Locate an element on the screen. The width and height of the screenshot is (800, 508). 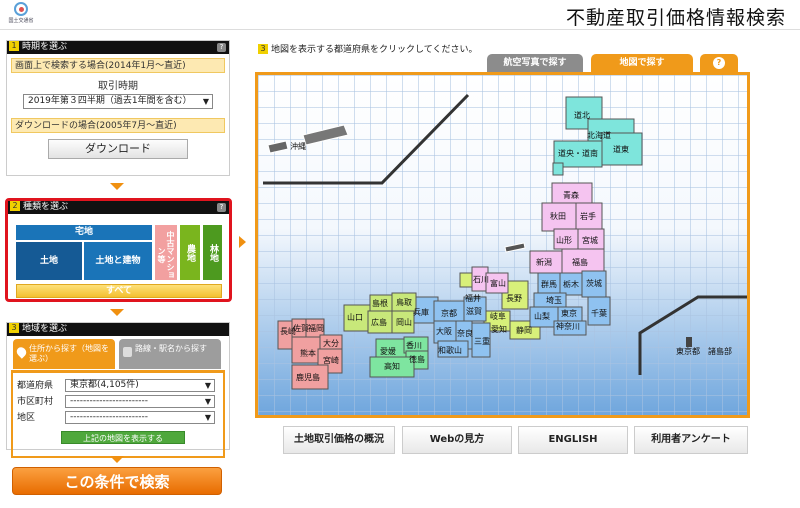
pref-hokkaido-north: 道北 is located at coordinates (582, 116).